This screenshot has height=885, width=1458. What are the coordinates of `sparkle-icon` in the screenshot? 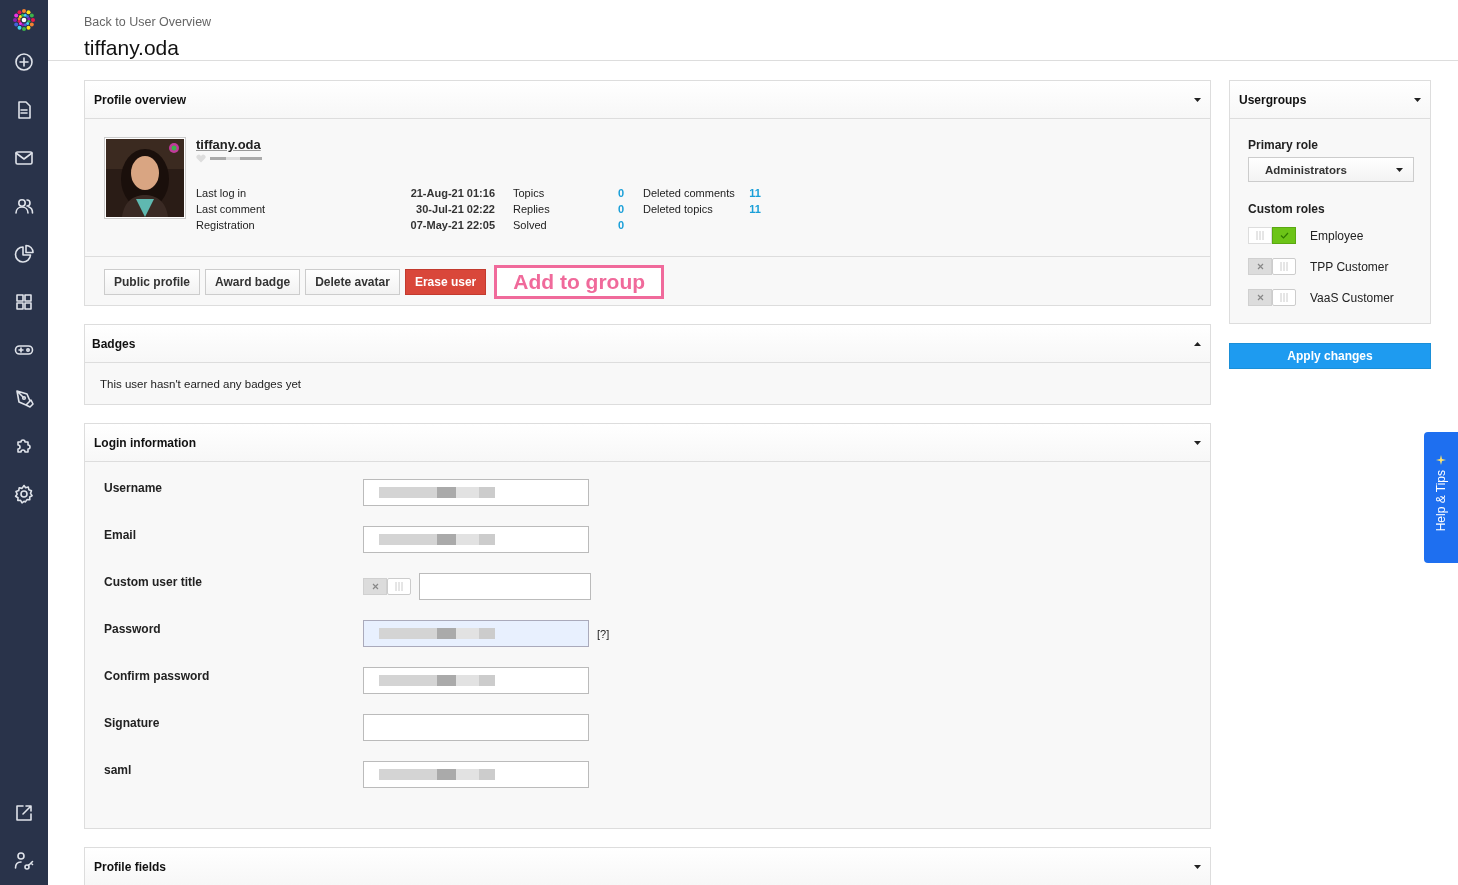 It's located at (1441, 460).